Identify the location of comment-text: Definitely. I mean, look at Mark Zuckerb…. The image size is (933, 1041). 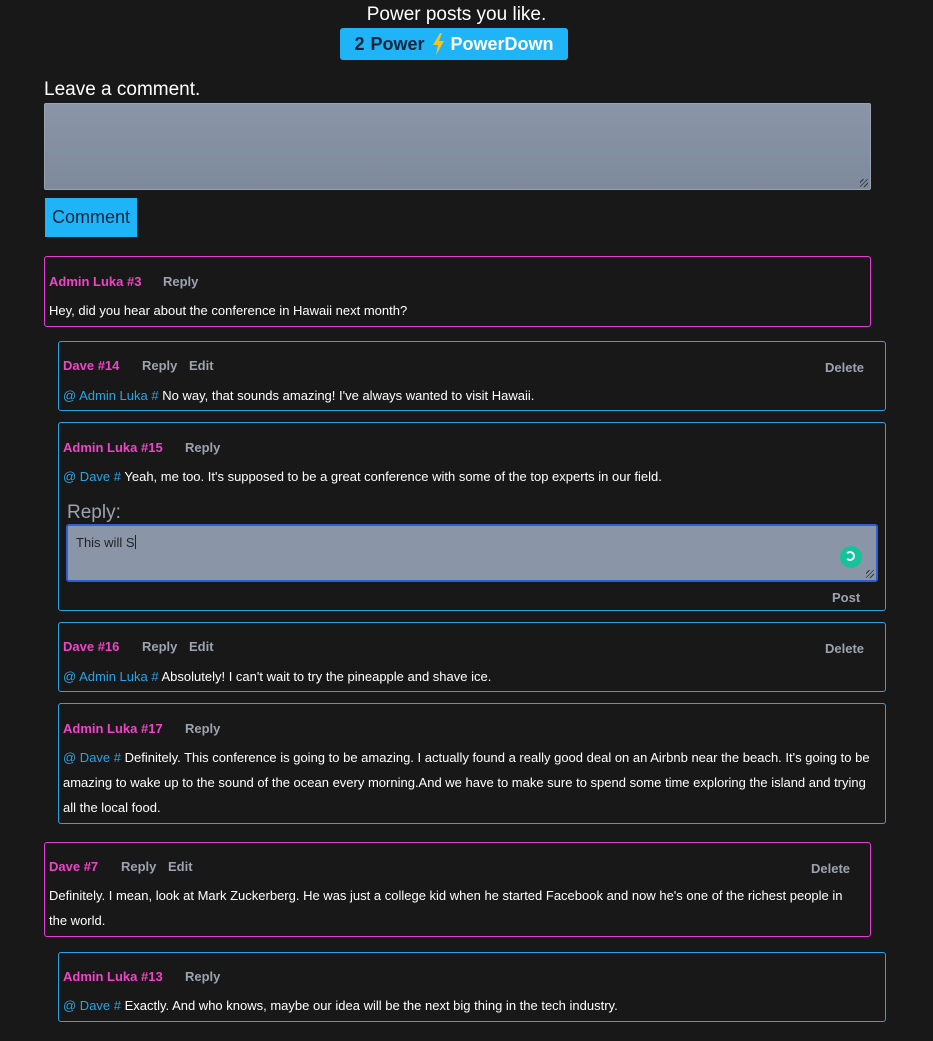
(446, 908).